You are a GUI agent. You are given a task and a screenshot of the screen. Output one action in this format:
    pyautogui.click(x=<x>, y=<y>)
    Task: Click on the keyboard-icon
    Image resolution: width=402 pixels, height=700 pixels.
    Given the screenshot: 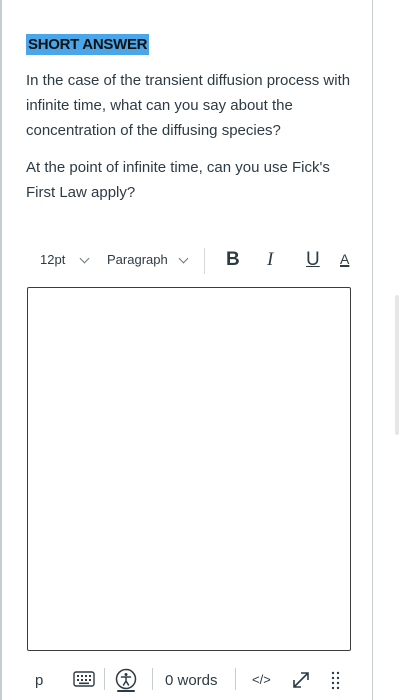 What is the action you would take?
    pyautogui.click(x=84, y=681)
    